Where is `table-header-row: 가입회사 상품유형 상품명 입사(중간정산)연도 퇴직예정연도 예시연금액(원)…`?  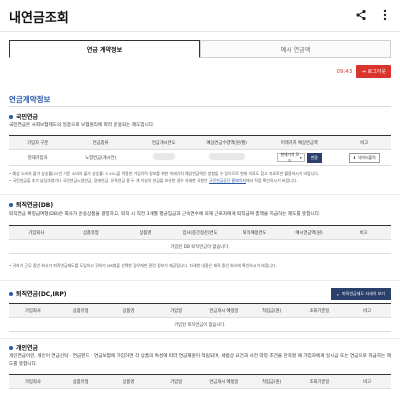
table-header-row: 가입회사 상품유형 상품명 입사(중간정산)연도 퇴직예정연도 예시연금액(원)… is located at coordinates (200, 232).